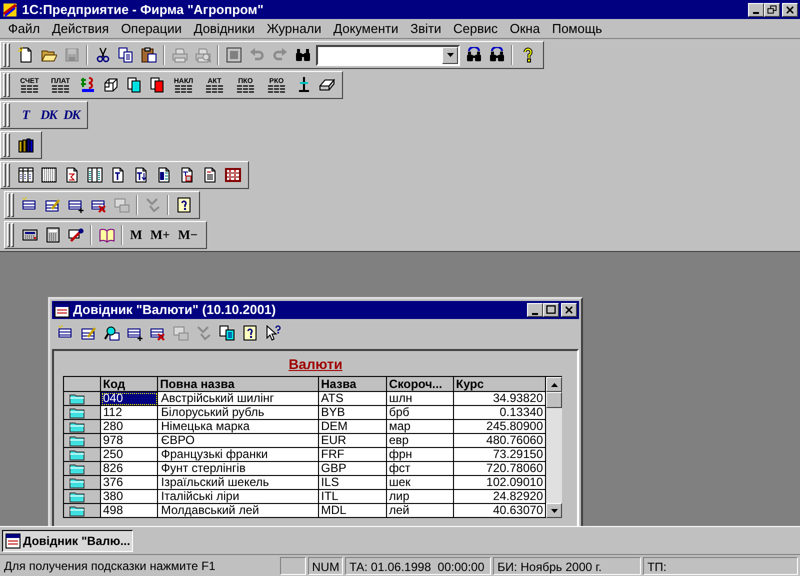 The height and width of the screenshot is (576, 800). I want to click on menu-item: Звіти, so click(426, 28).